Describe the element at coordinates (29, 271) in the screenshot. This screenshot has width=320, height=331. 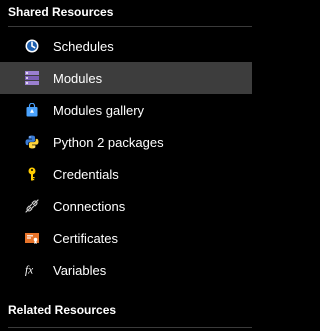
I see `svg-text: fx` at that location.